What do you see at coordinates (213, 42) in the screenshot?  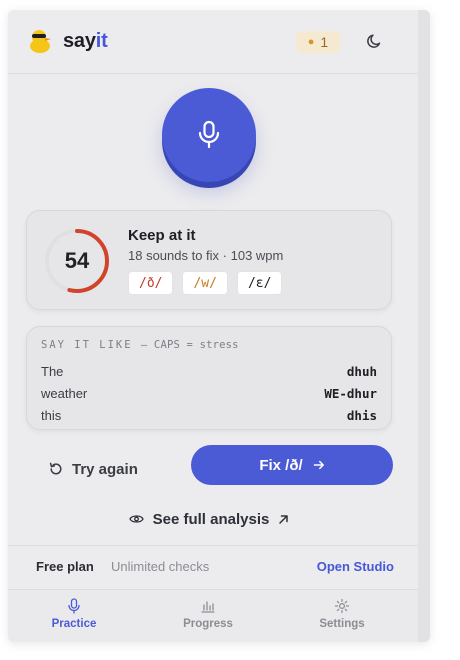 I see `header: sayit ● 1` at bounding box center [213, 42].